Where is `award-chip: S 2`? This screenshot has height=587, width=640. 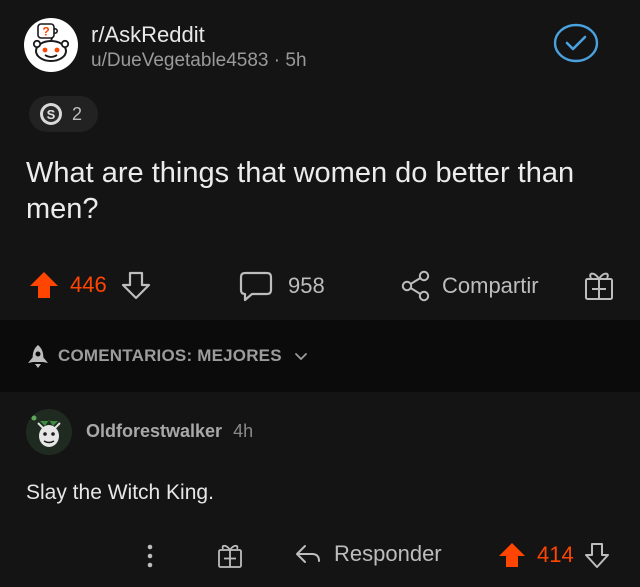
award-chip: S 2 is located at coordinates (63, 114).